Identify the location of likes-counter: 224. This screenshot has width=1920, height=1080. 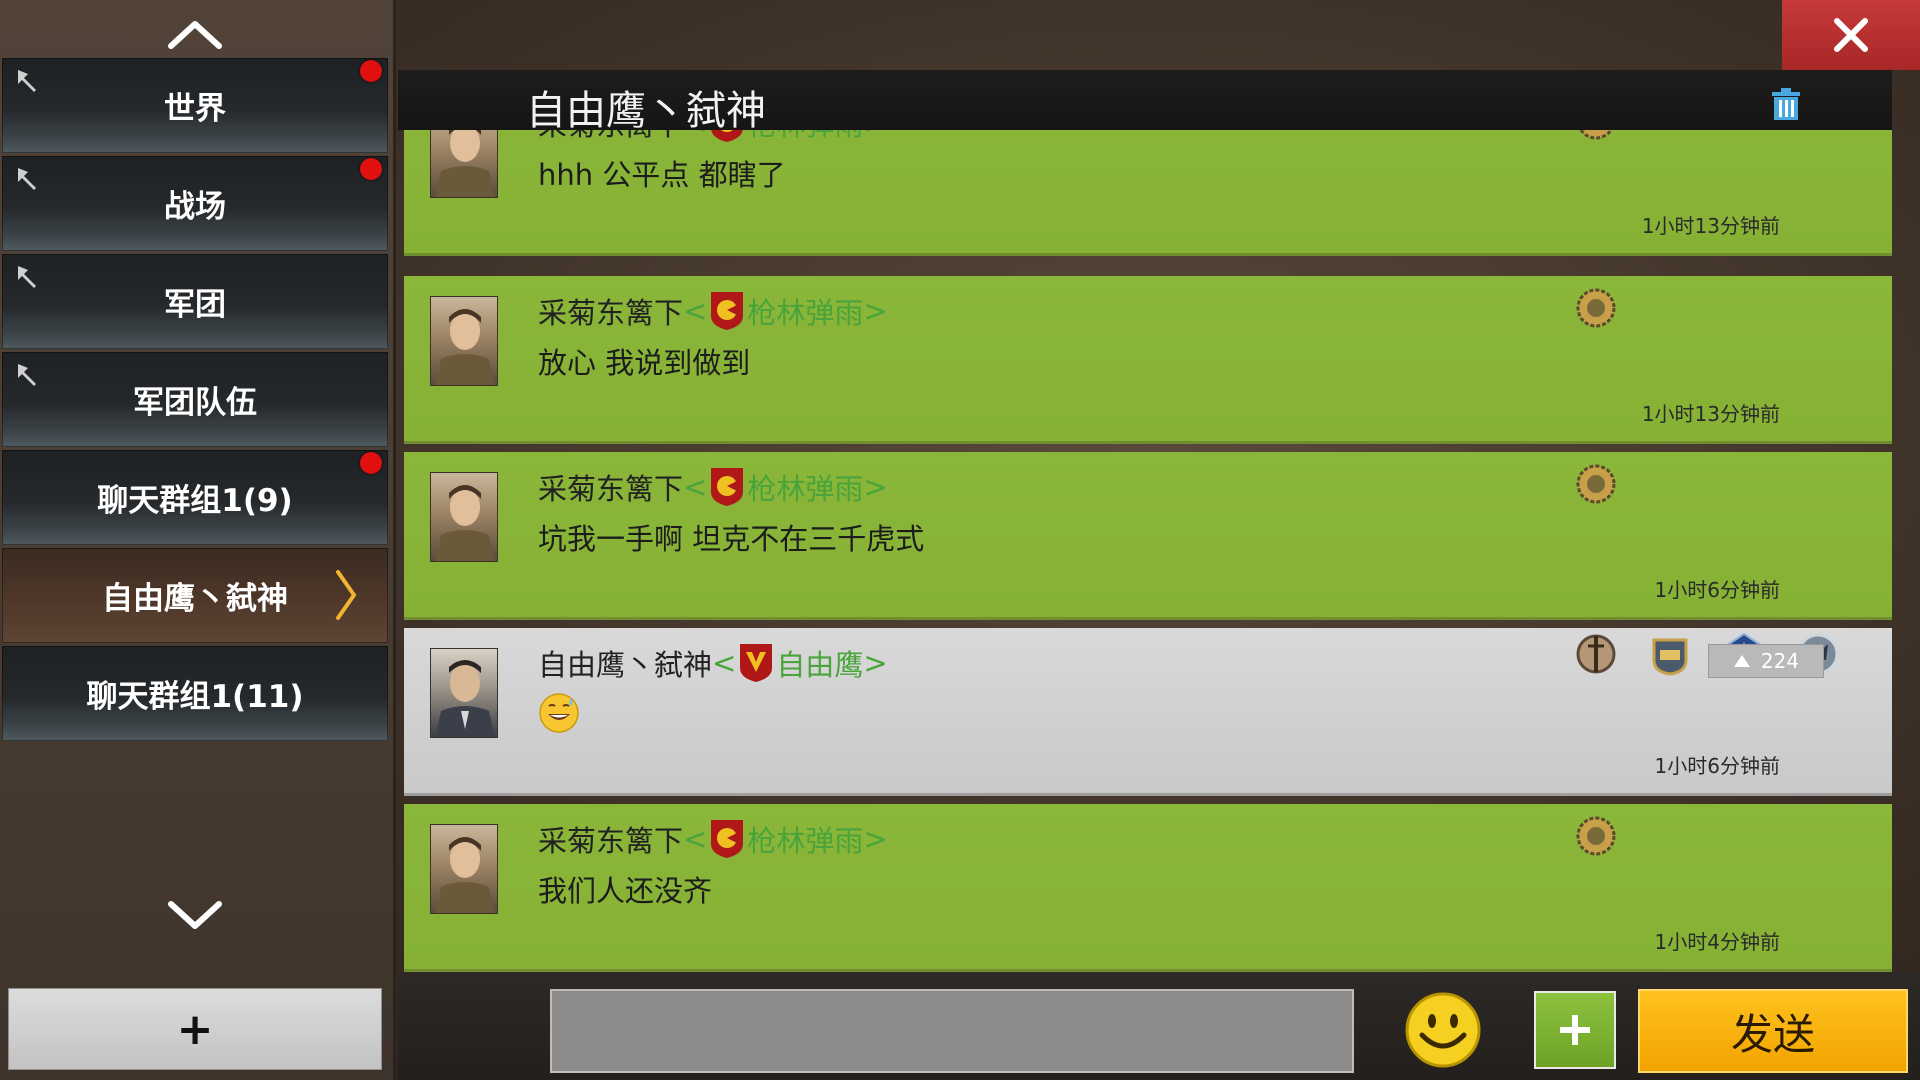
(1766, 661).